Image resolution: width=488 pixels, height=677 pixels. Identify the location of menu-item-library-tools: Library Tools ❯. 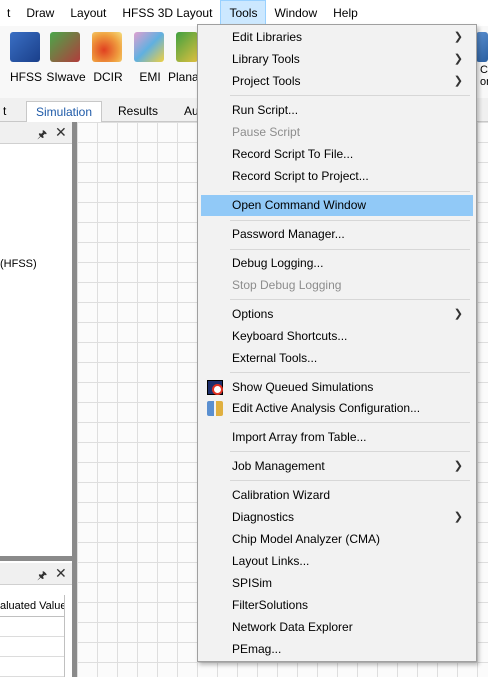
(337, 59).